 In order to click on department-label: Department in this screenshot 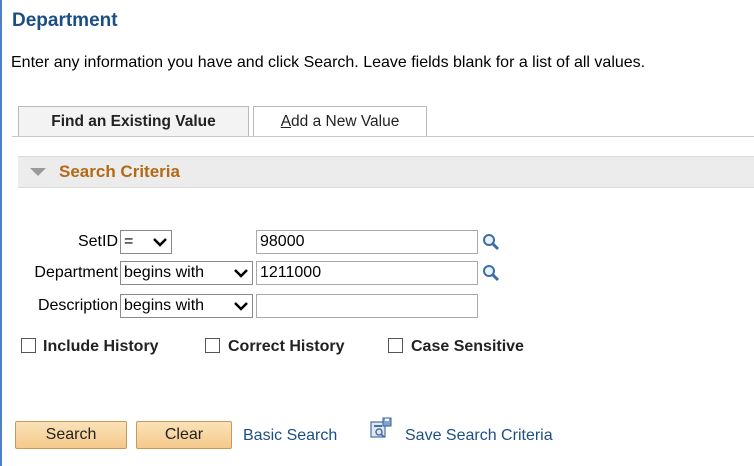, I will do `click(76, 272)`.